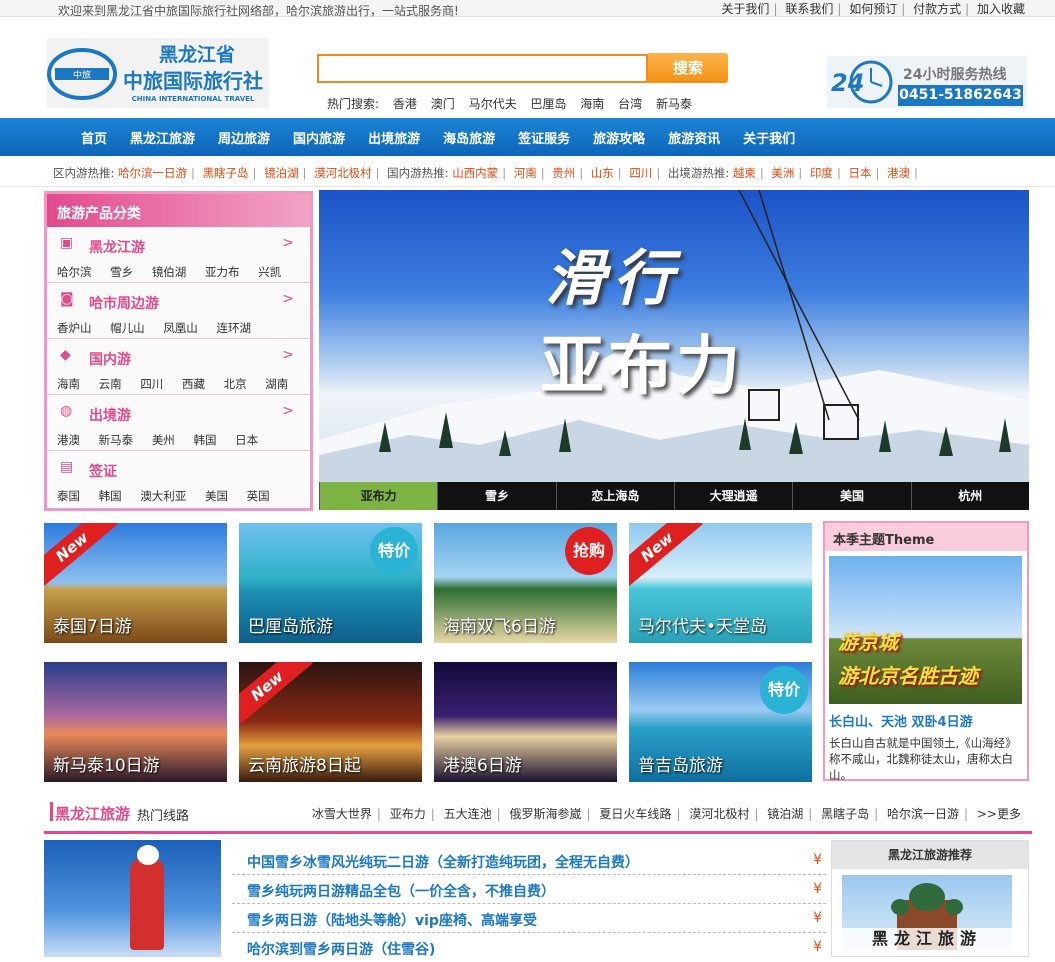 The width and height of the screenshot is (1055, 962). What do you see at coordinates (124, 303) in the screenshot?
I see `sidebar-cat-title: 哈市周边游` at bounding box center [124, 303].